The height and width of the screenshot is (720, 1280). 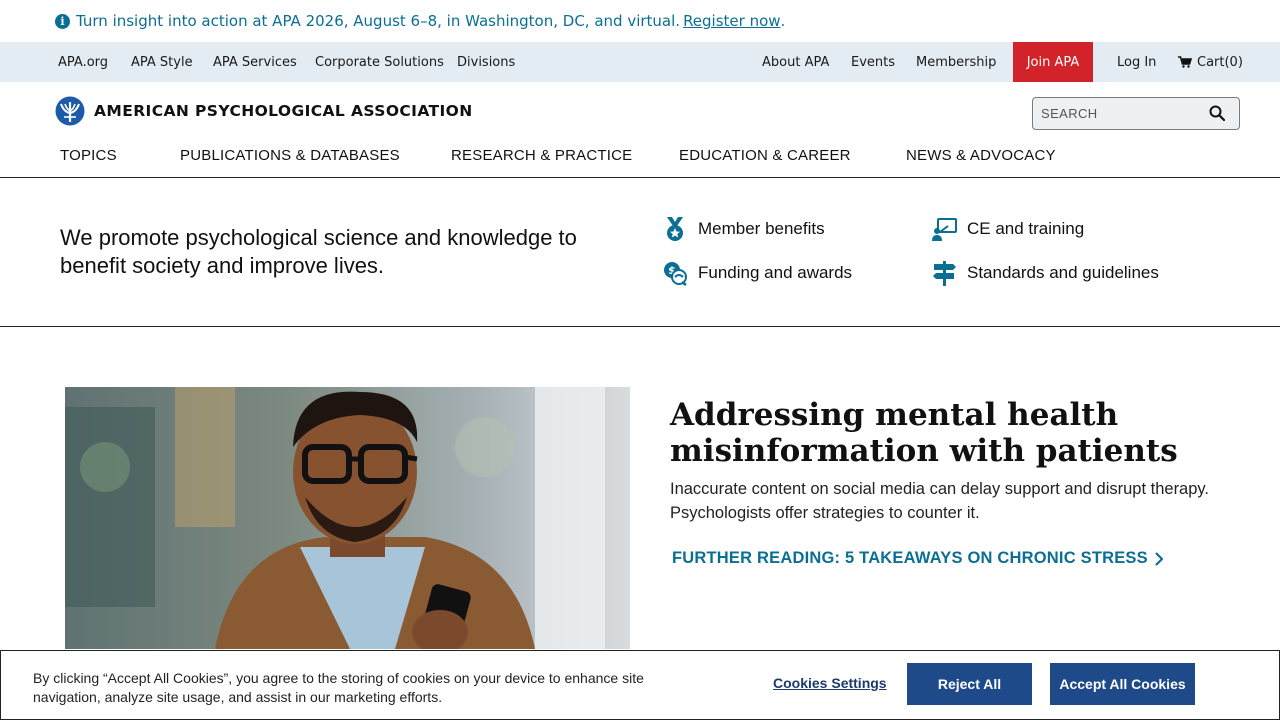 I want to click on apa-logo-icon, so click(x=70, y=111).